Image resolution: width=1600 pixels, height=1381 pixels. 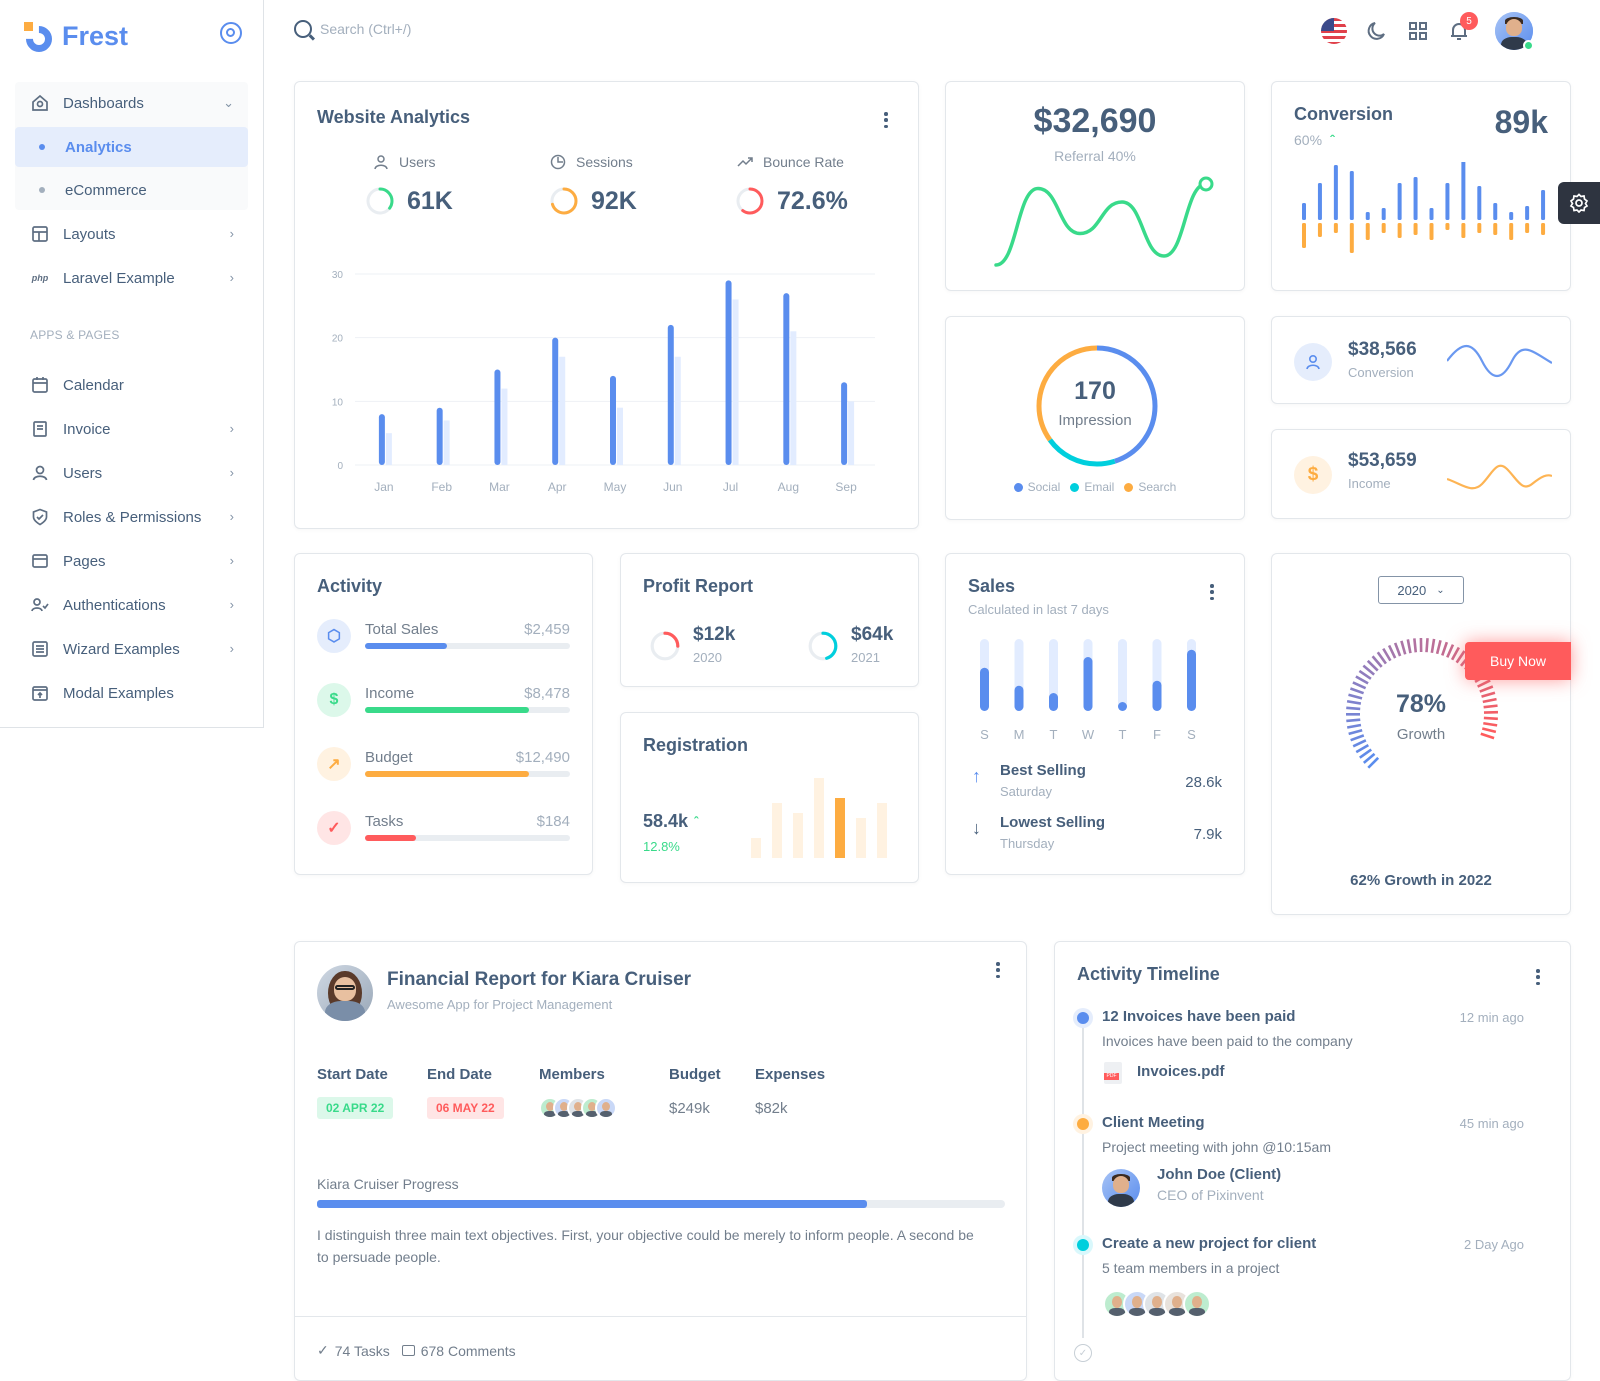 What do you see at coordinates (459, 1074) in the screenshot?
I see `header-end-date: End Date` at bounding box center [459, 1074].